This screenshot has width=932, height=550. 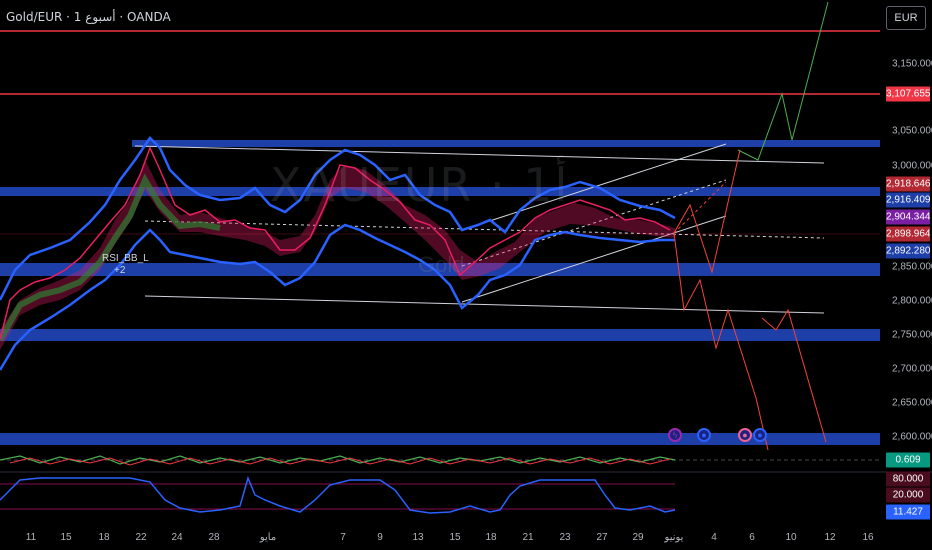 What do you see at coordinates (343, 537) in the screenshot?
I see `time-tick: 7` at bounding box center [343, 537].